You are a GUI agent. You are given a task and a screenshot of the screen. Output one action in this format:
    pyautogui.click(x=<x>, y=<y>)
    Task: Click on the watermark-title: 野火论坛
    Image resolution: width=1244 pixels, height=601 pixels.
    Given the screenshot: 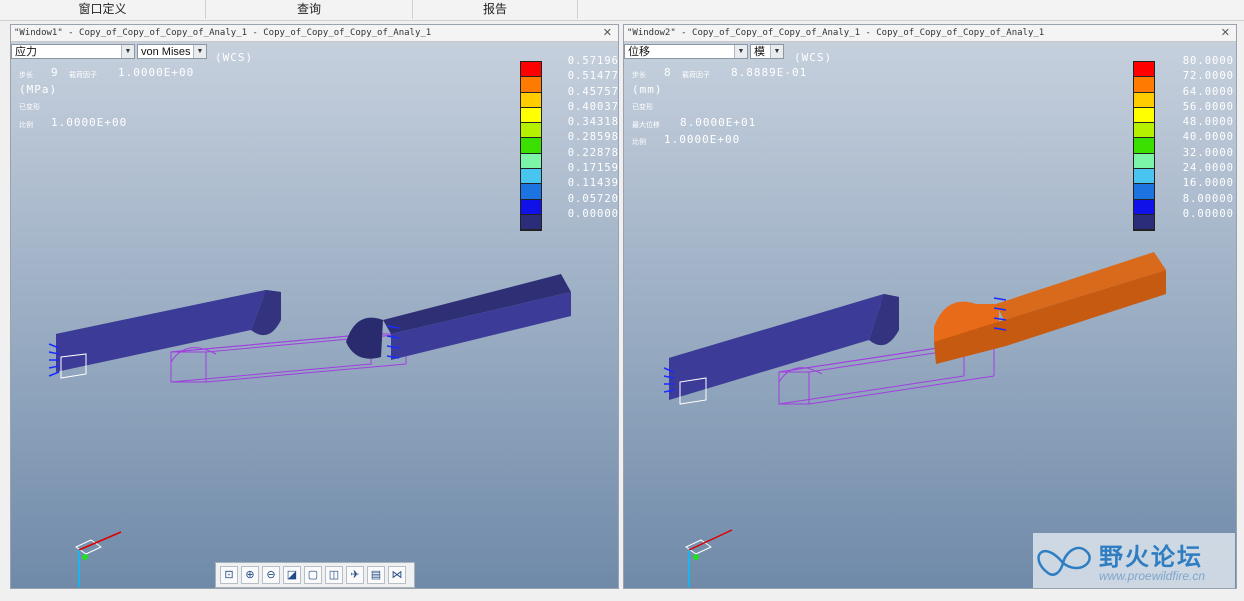 What is the action you would take?
    pyautogui.click(x=1151, y=557)
    